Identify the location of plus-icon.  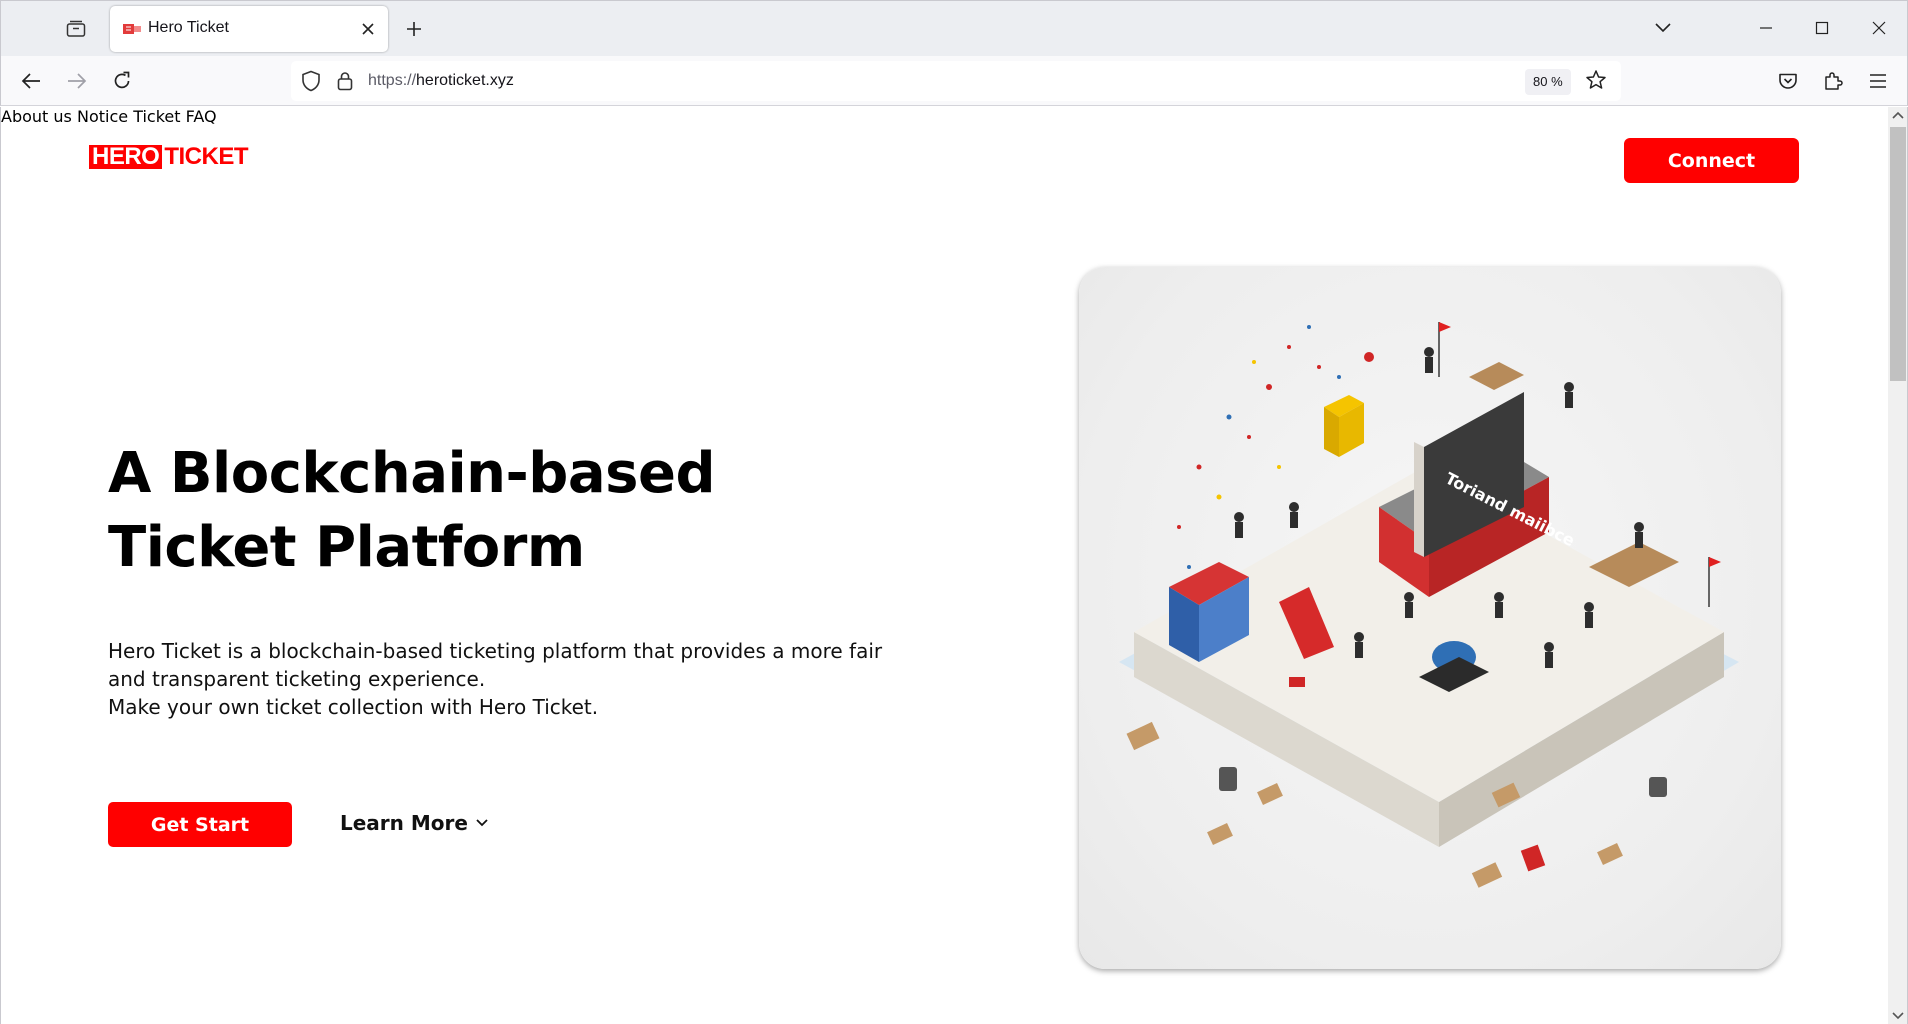
(414, 29).